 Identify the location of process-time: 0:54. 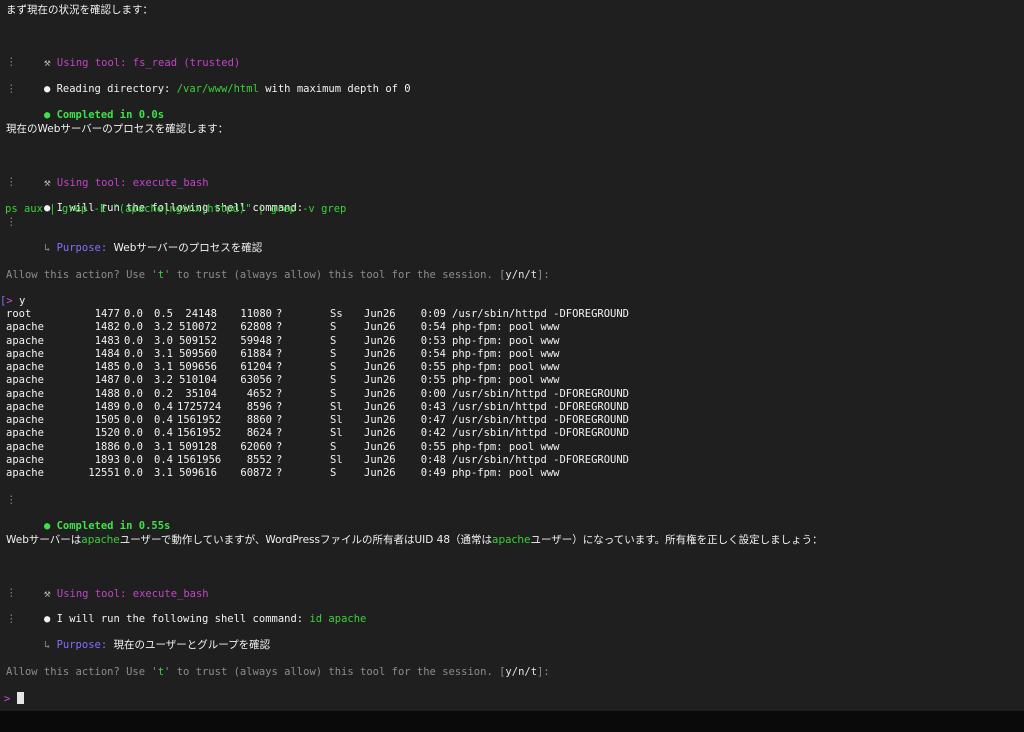
(433, 353).